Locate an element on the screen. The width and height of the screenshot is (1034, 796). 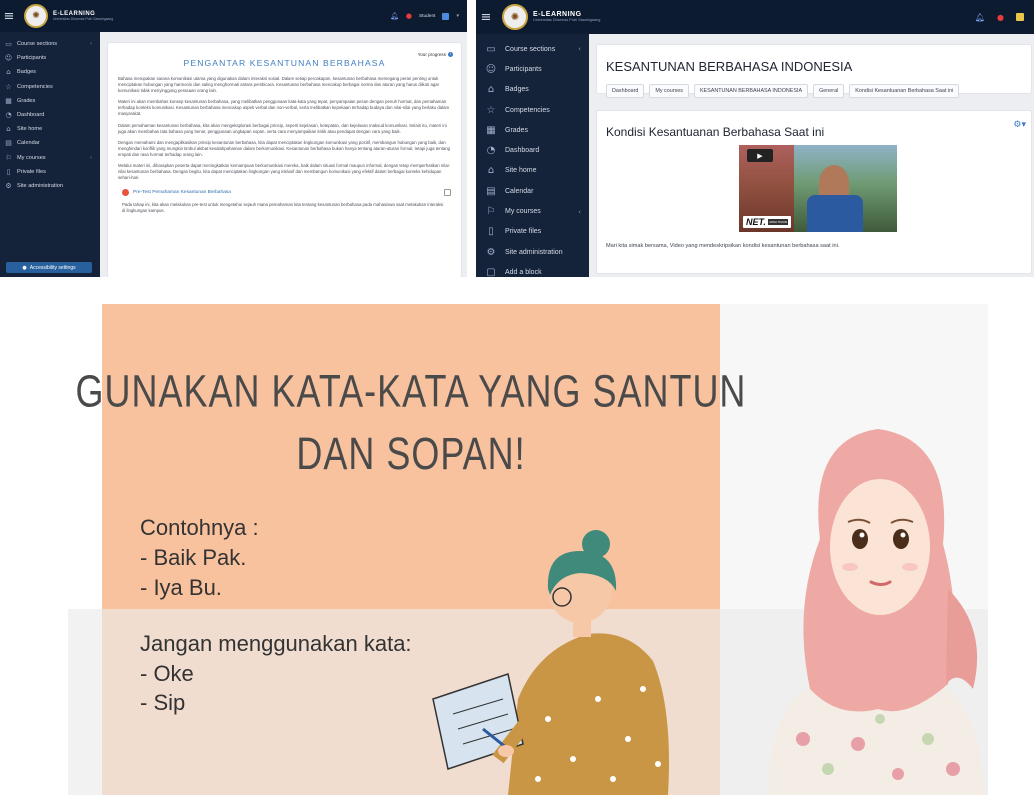
calendar-icon: ▤ is located at coordinates (8, 143).